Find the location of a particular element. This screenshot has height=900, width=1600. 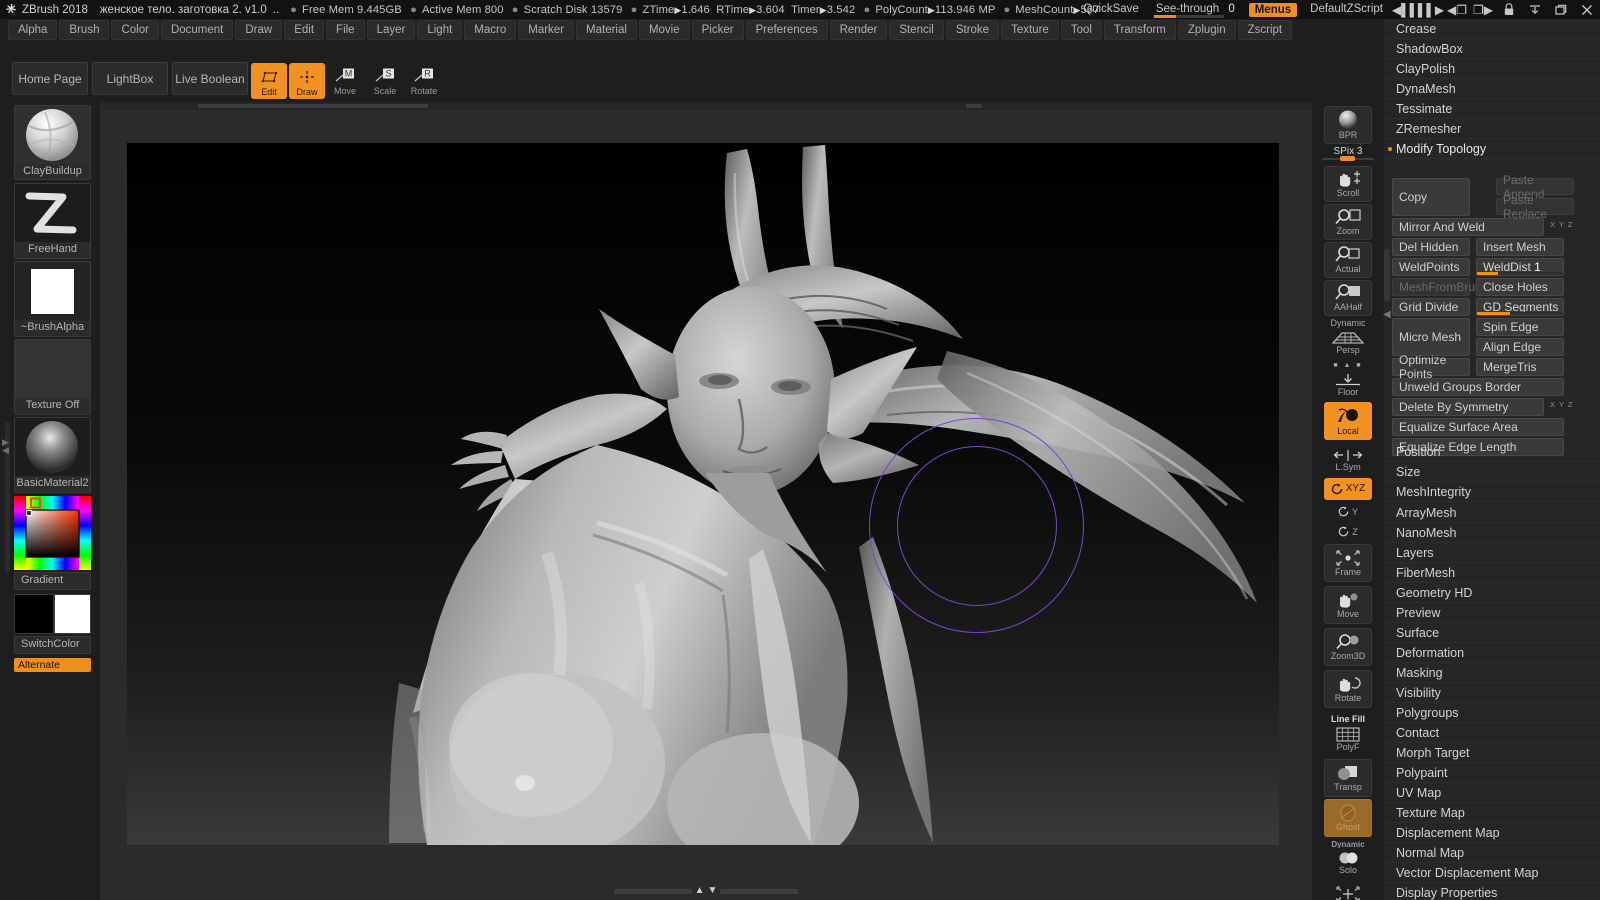

section-masking: Masking is located at coordinates (1492, 673).